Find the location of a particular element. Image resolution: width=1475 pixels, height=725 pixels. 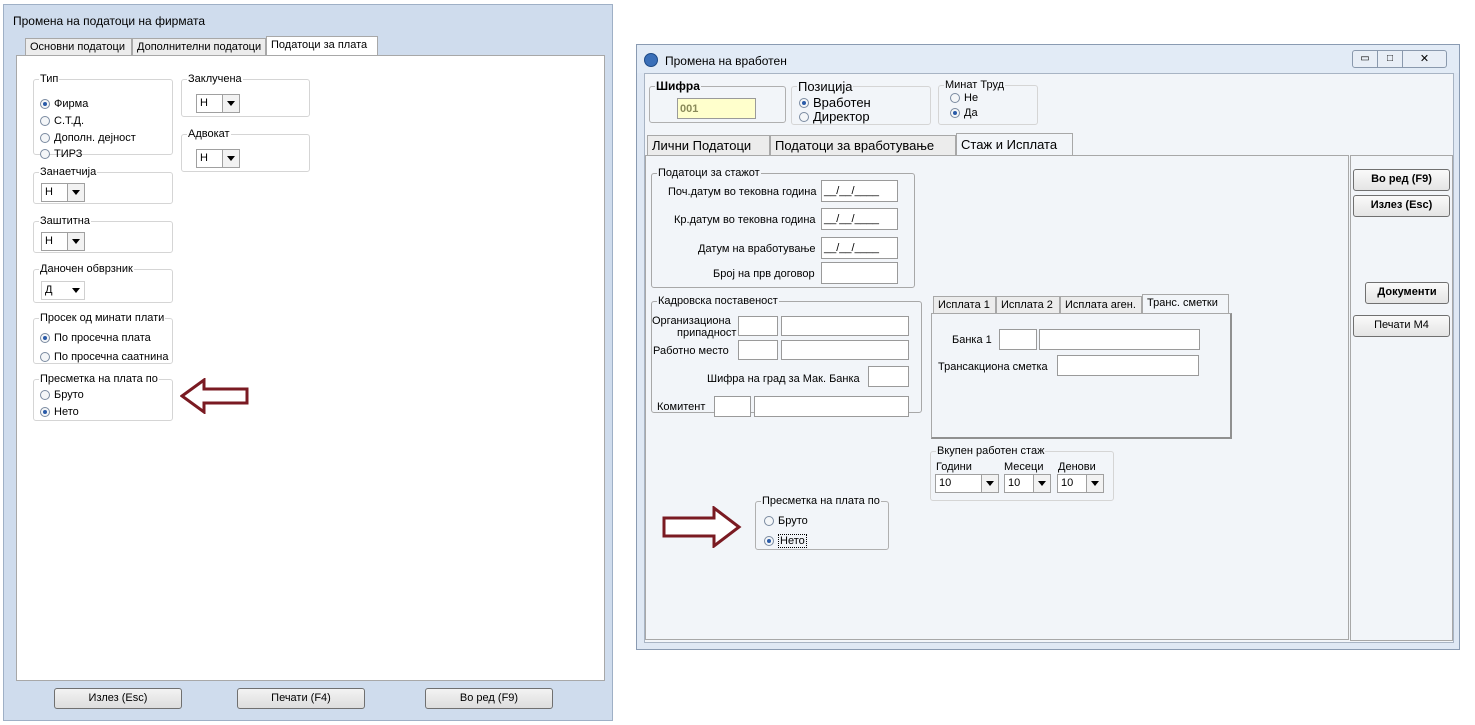

protective-group: Заштитна Н is located at coordinates (103, 234).